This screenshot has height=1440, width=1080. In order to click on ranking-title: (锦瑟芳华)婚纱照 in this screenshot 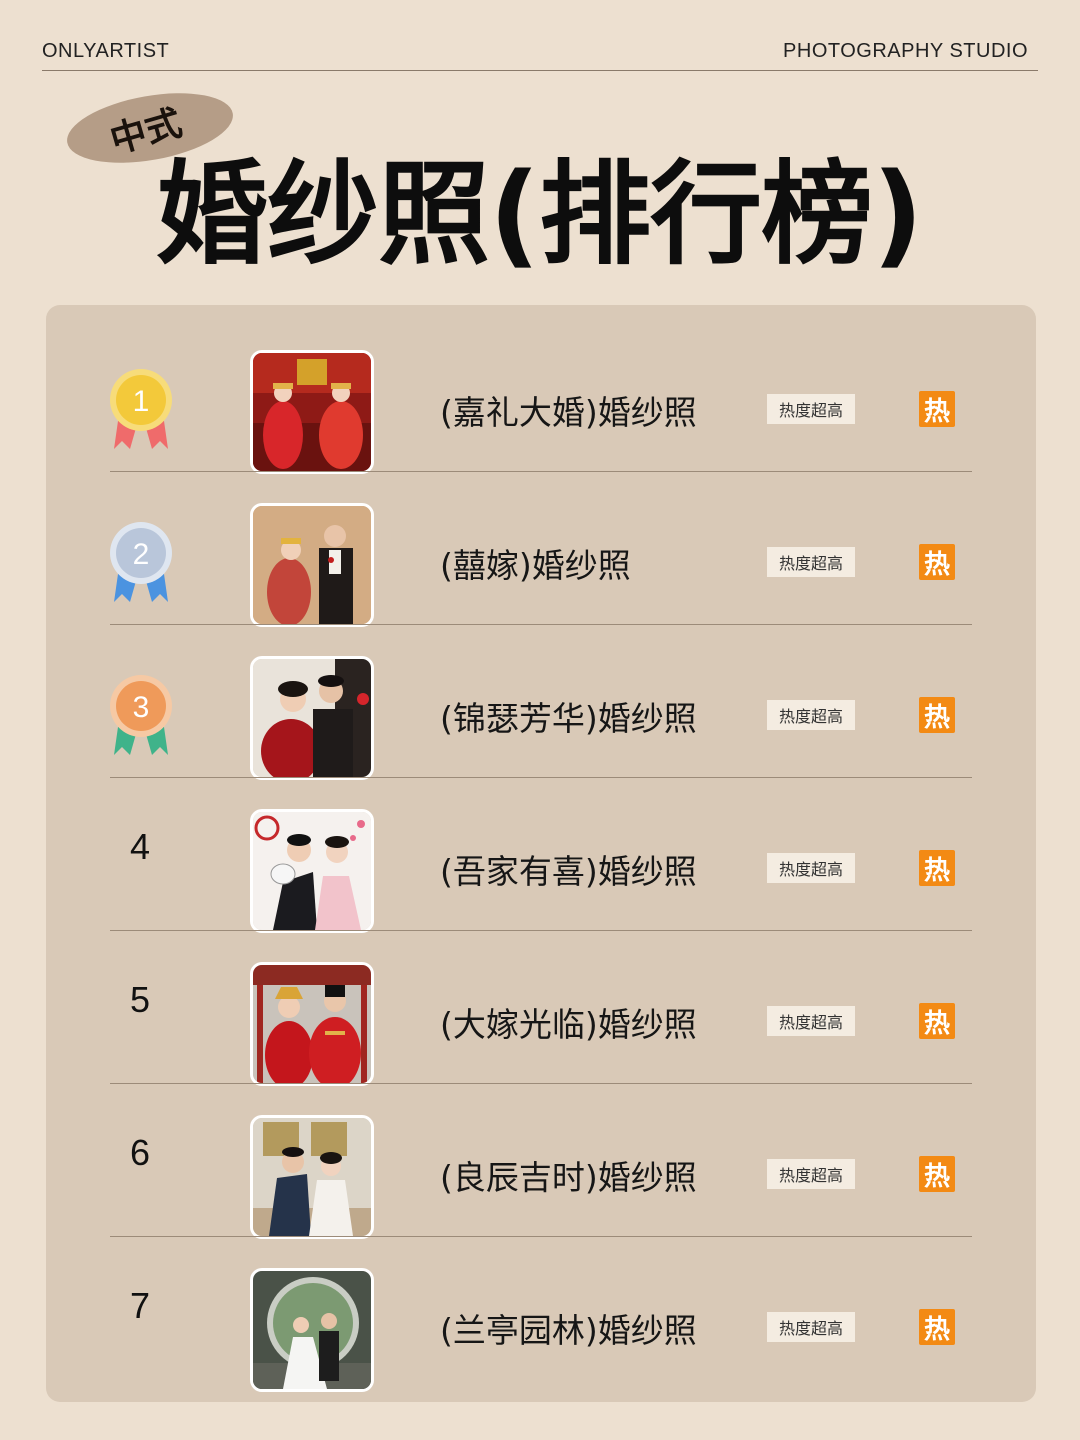, I will do `click(568, 716)`.